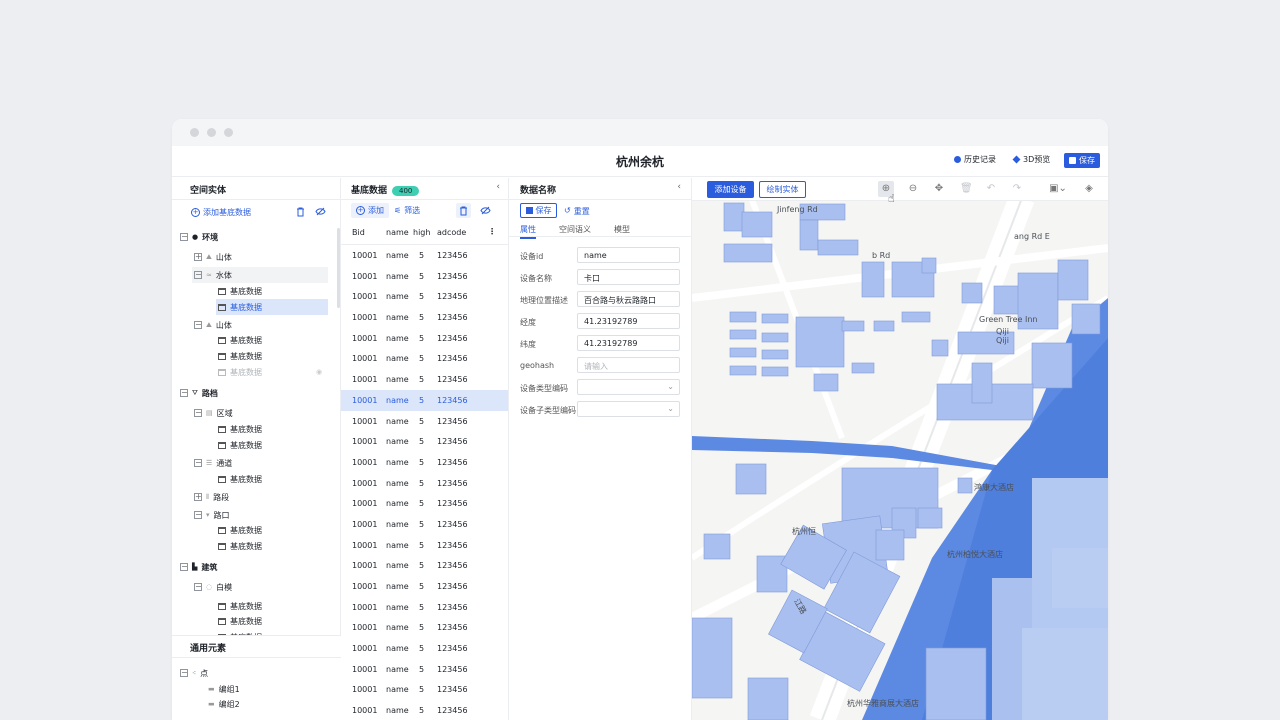 The width and height of the screenshot is (1280, 720). I want to click on tab-attributes: 属性, so click(528, 231).